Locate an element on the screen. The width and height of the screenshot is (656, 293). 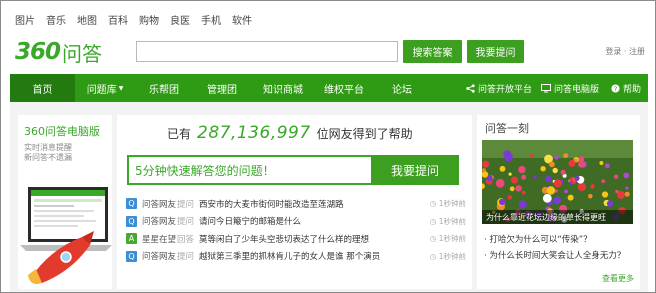
nav-admin-group: 管理团 is located at coordinates (222, 88).